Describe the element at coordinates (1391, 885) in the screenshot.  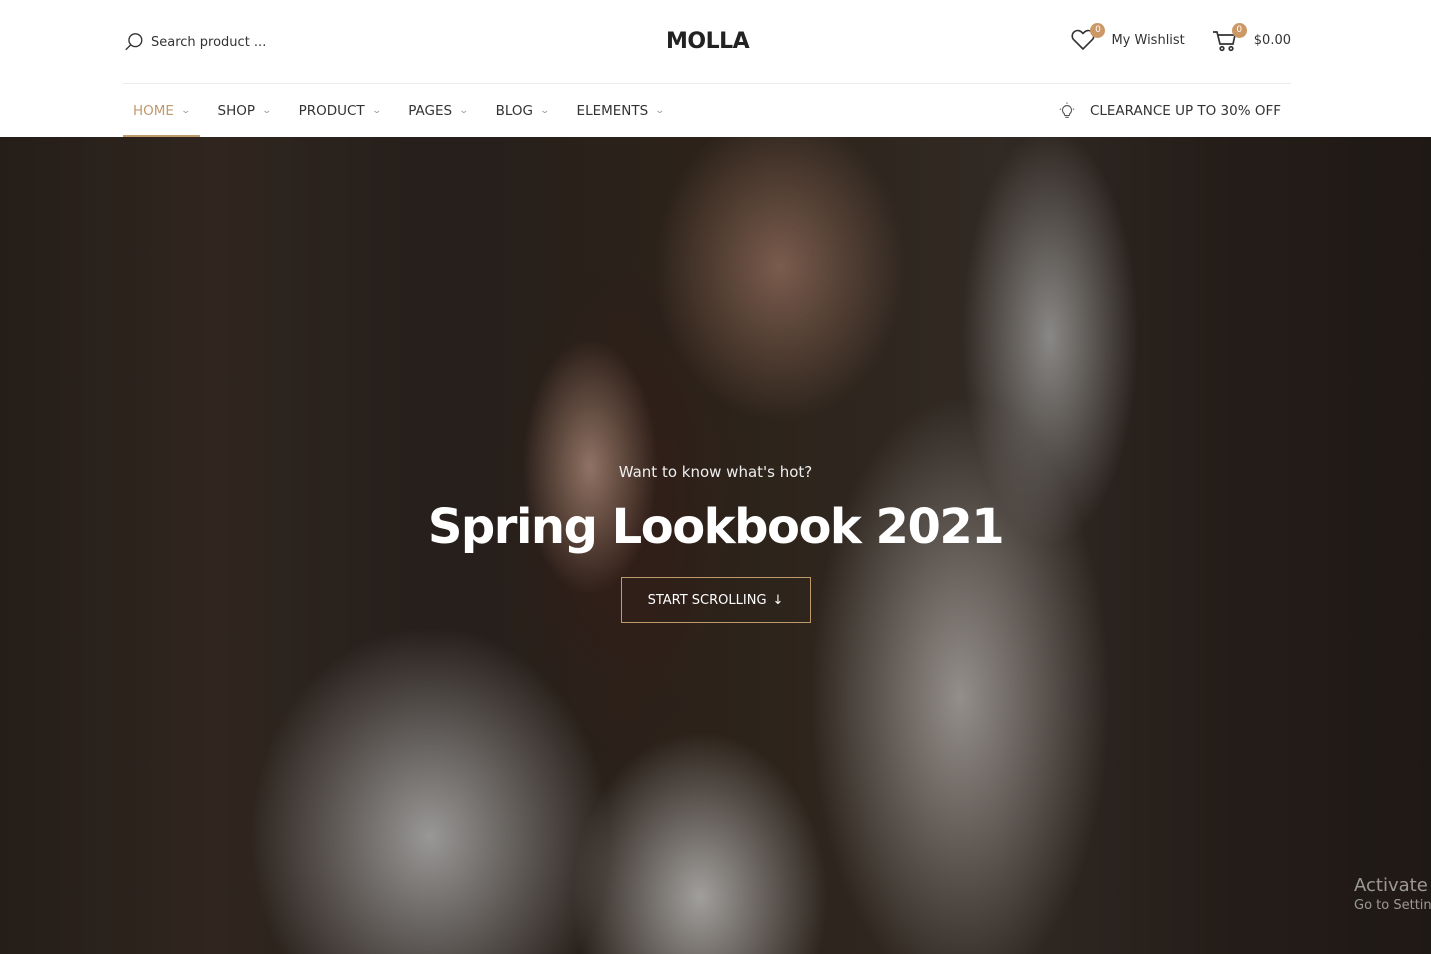
I see `watermark-line-1: Activate` at that location.